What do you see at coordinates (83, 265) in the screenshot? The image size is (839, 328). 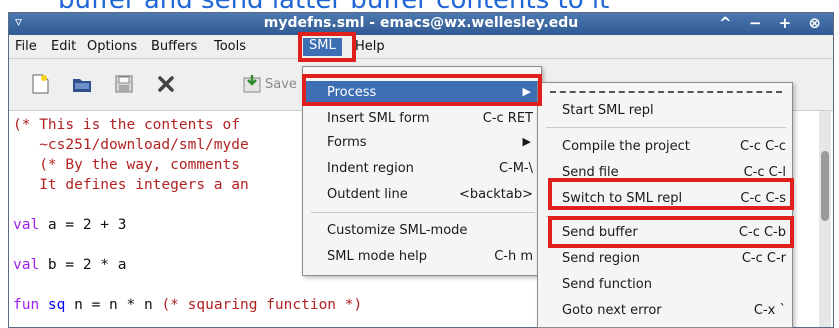 I see `code-text: b = 2 * a` at bounding box center [83, 265].